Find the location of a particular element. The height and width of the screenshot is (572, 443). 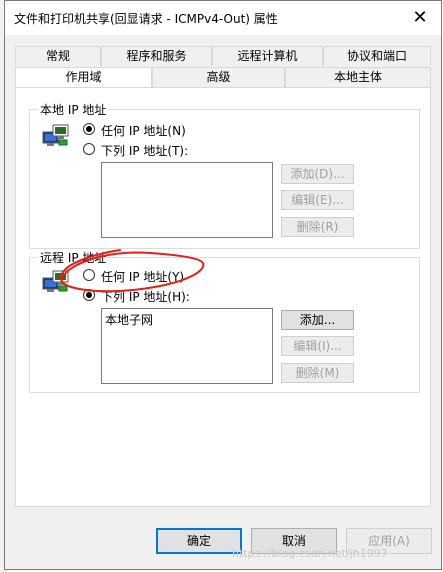

remote-any-ip-label: 任何 IP 地址(Y) is located at coordinates (143, 277).